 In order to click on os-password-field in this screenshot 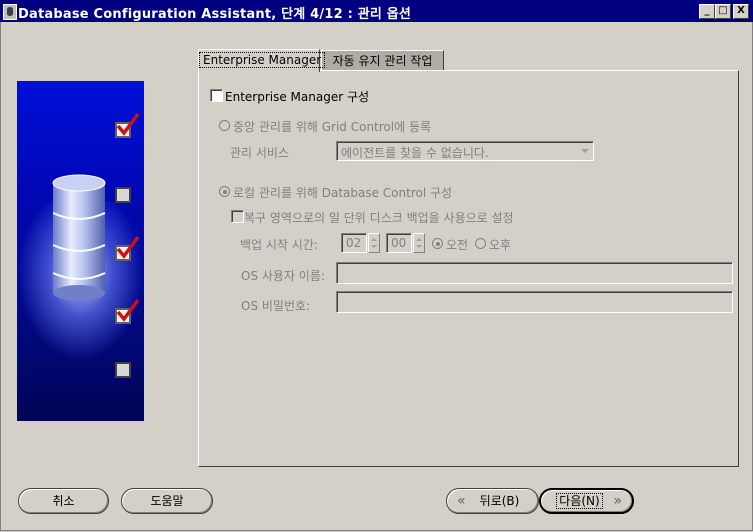, I will do `click(534, 302)`.